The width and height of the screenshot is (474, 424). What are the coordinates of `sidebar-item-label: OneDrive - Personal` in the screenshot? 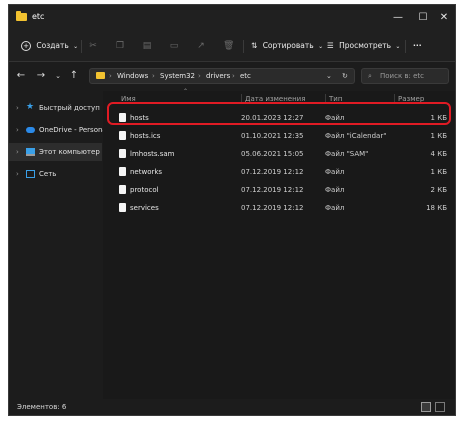 It's located at (74, 130).